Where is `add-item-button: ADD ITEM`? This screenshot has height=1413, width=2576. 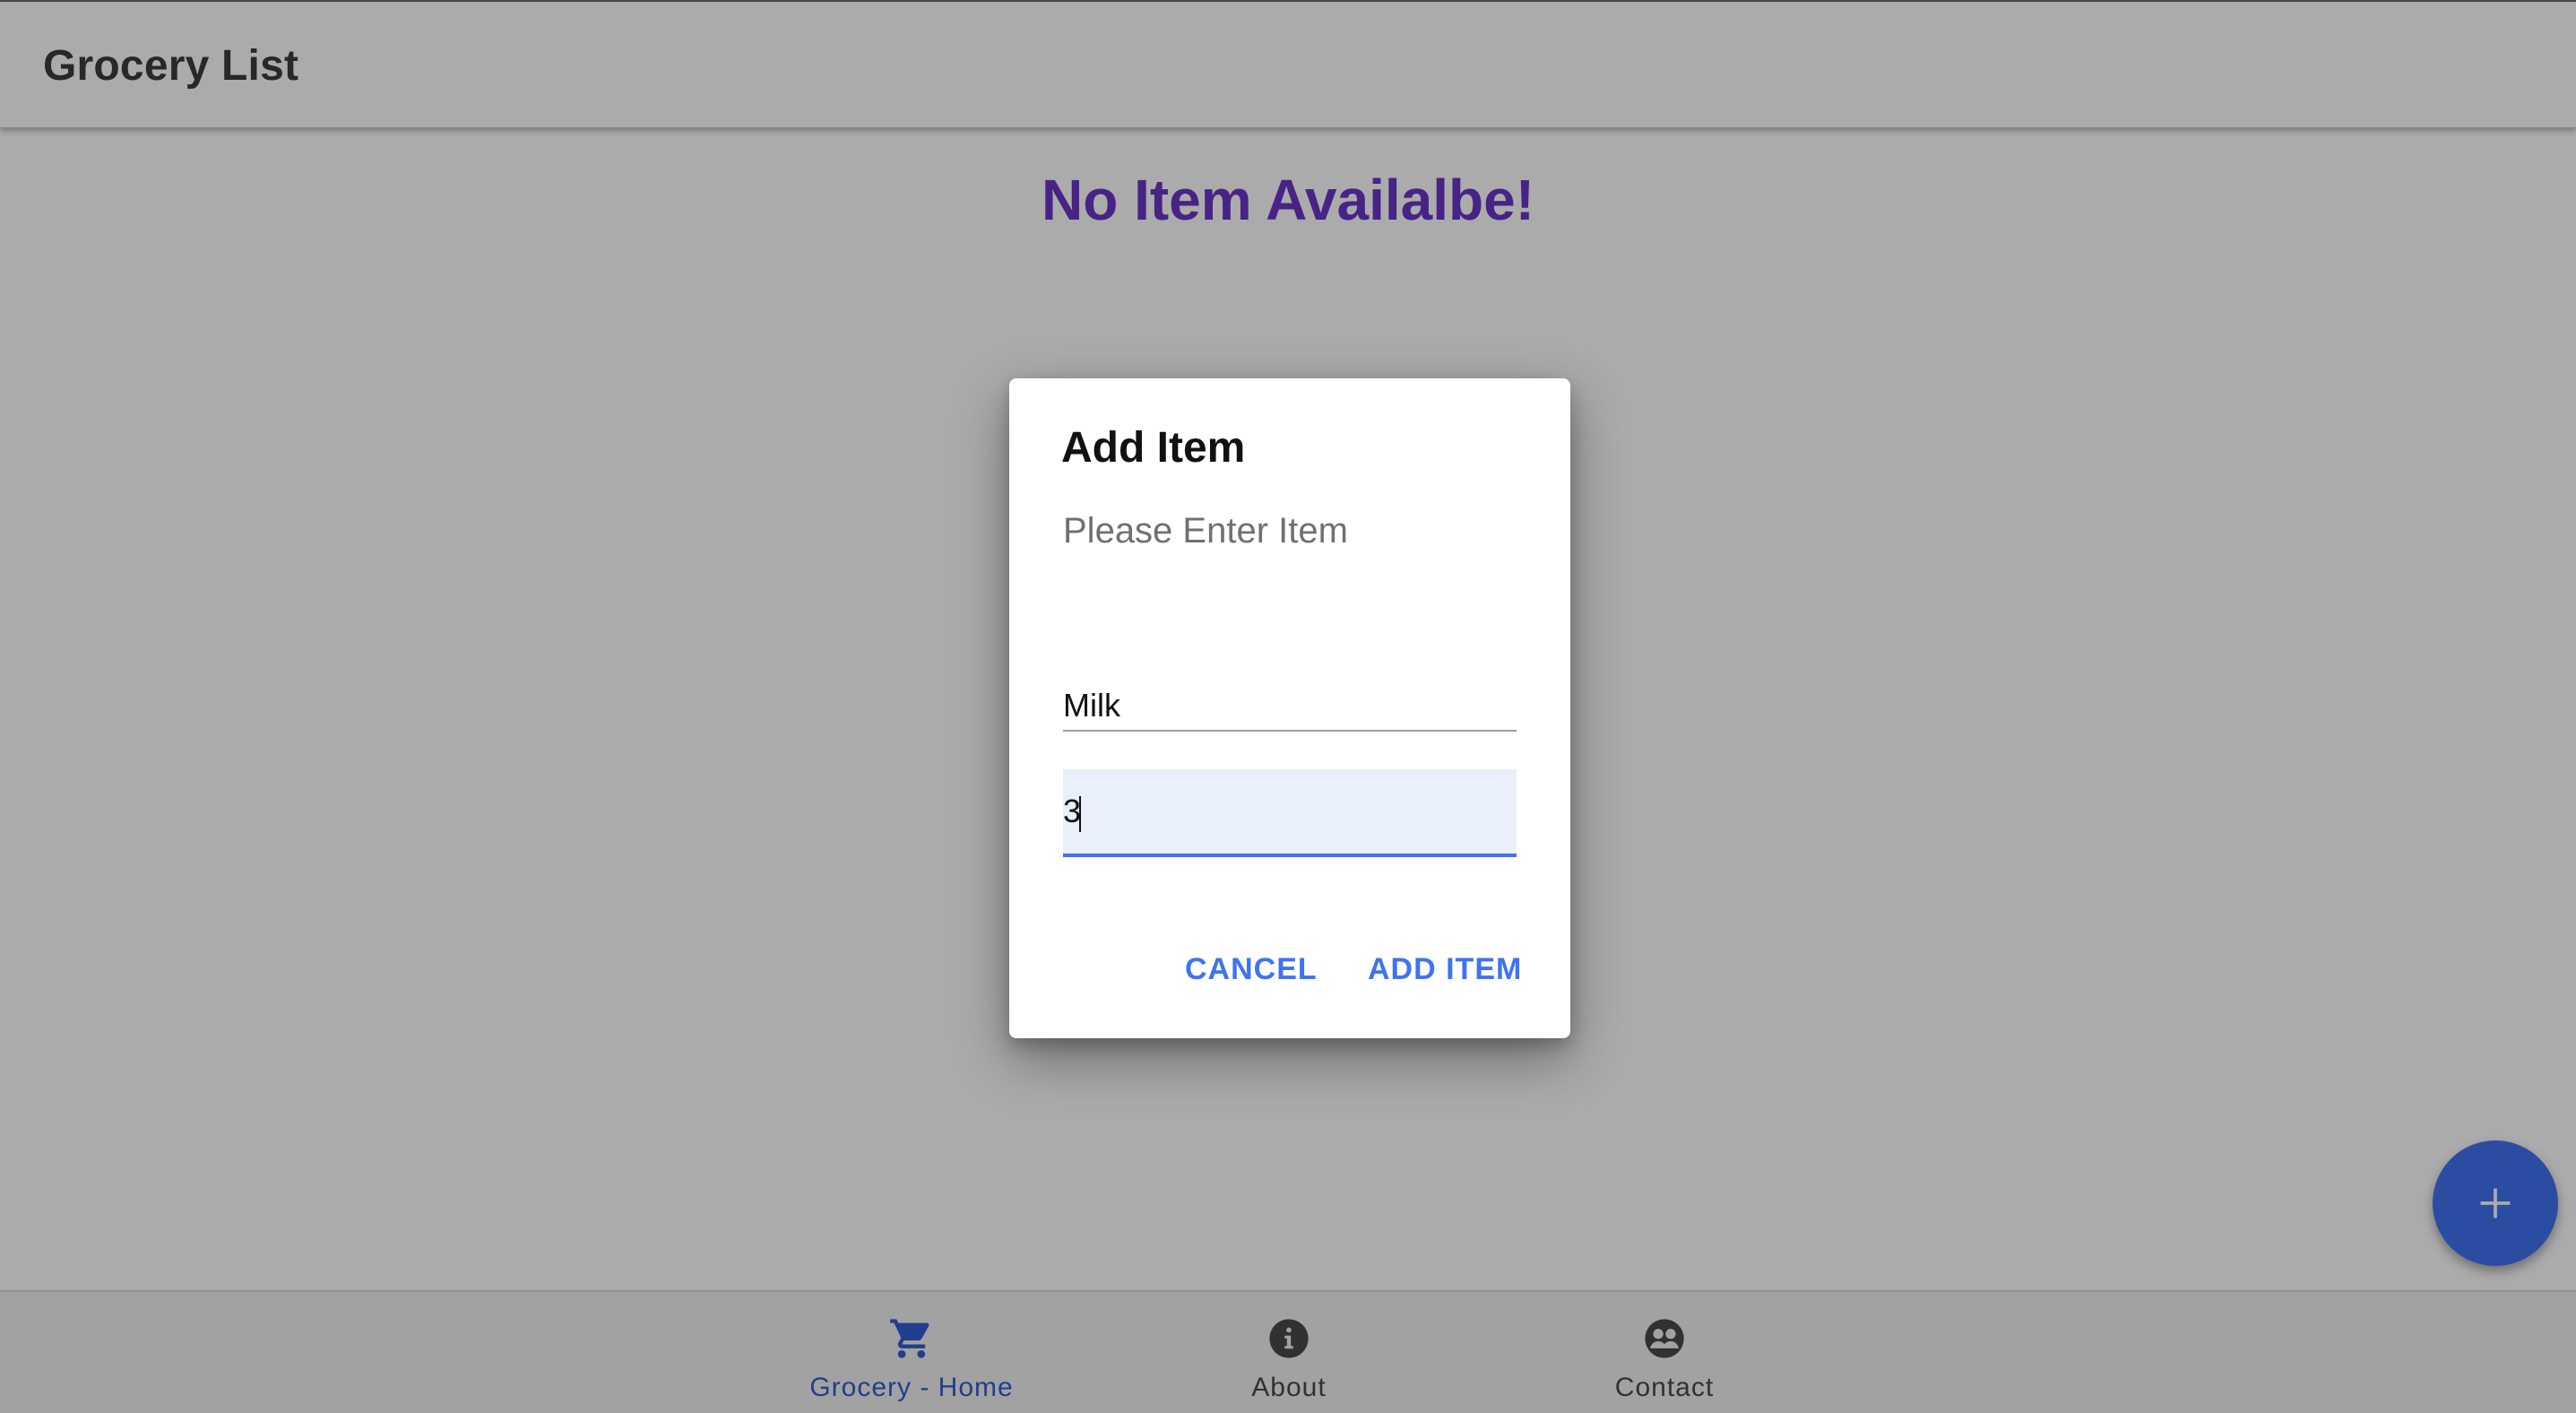
add-item-button: ADD ITEM is located at coordinates (1445, 969).